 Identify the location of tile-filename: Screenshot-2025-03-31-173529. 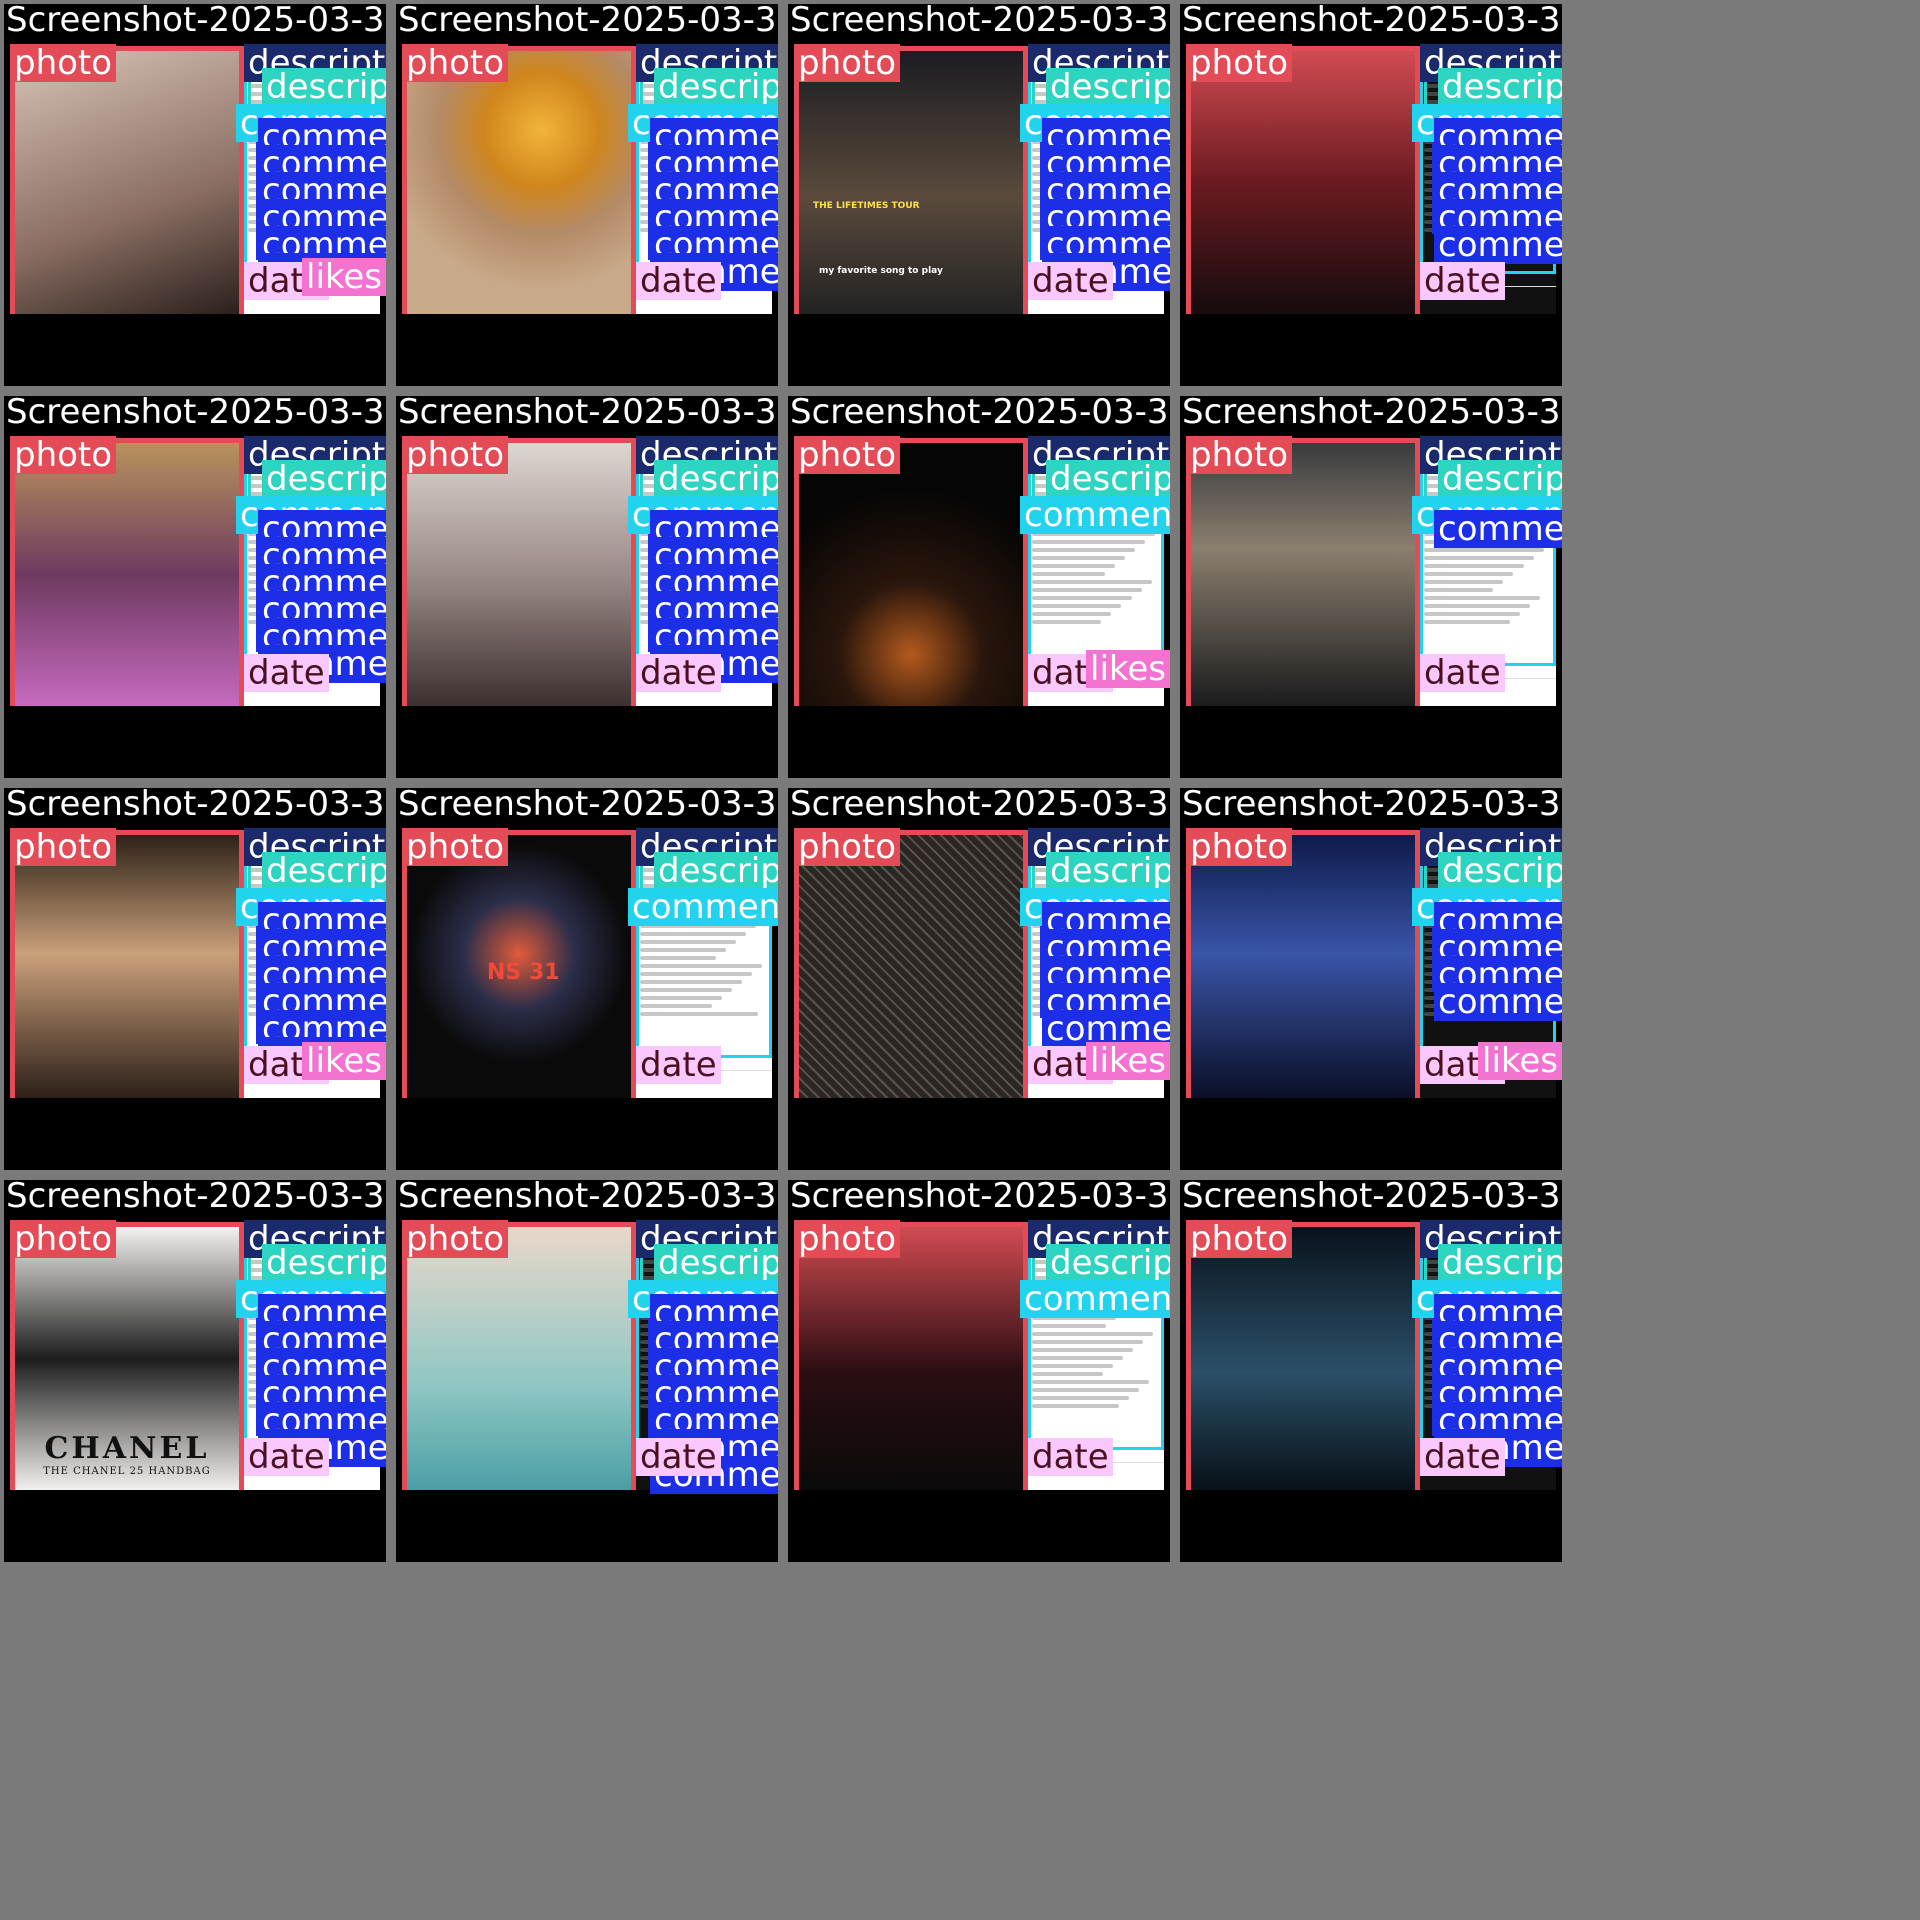
(1371, 806).